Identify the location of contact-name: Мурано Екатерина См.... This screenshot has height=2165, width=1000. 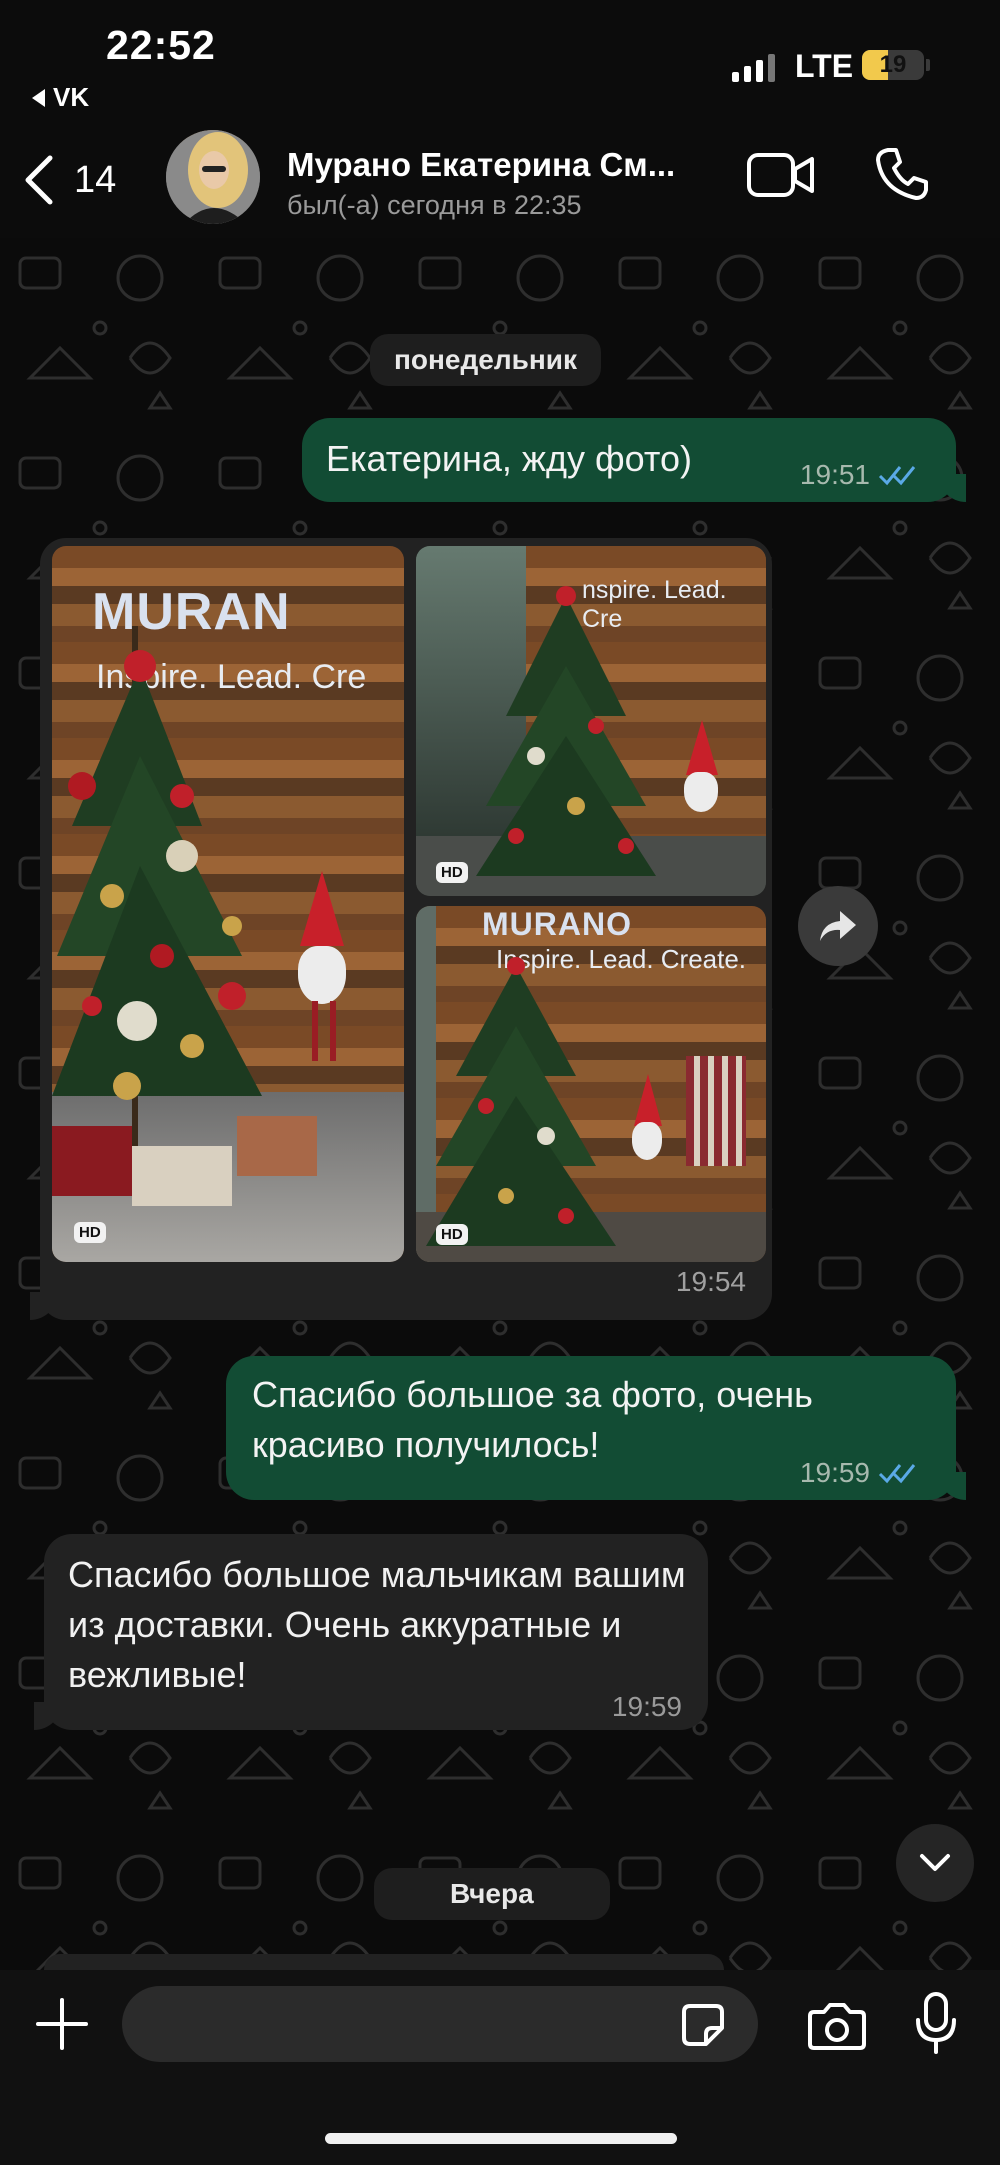
(481, 165).